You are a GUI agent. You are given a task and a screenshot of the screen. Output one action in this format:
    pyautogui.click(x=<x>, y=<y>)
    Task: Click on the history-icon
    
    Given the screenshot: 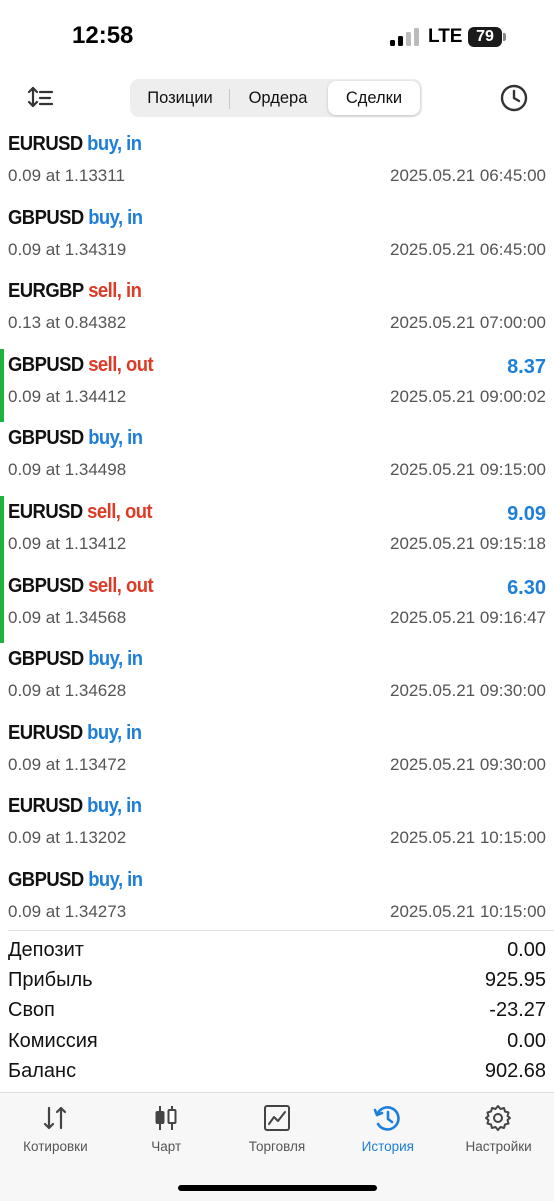 What is the action you would take?
    pyautogui.click(x=387, y=1118)
    